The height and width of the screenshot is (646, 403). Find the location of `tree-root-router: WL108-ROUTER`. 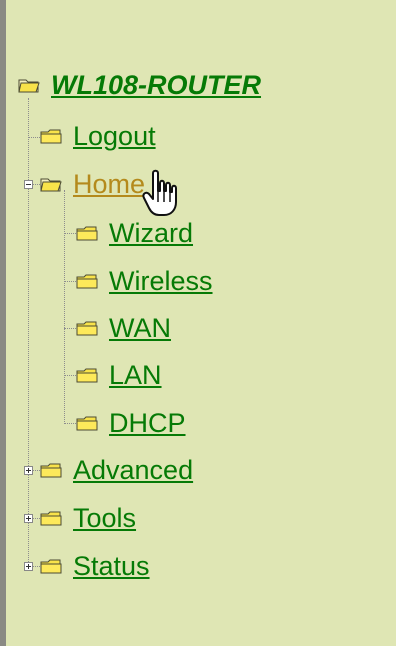

tree-root-router: WL108-ROUTER is located at coordinates (139, 85).